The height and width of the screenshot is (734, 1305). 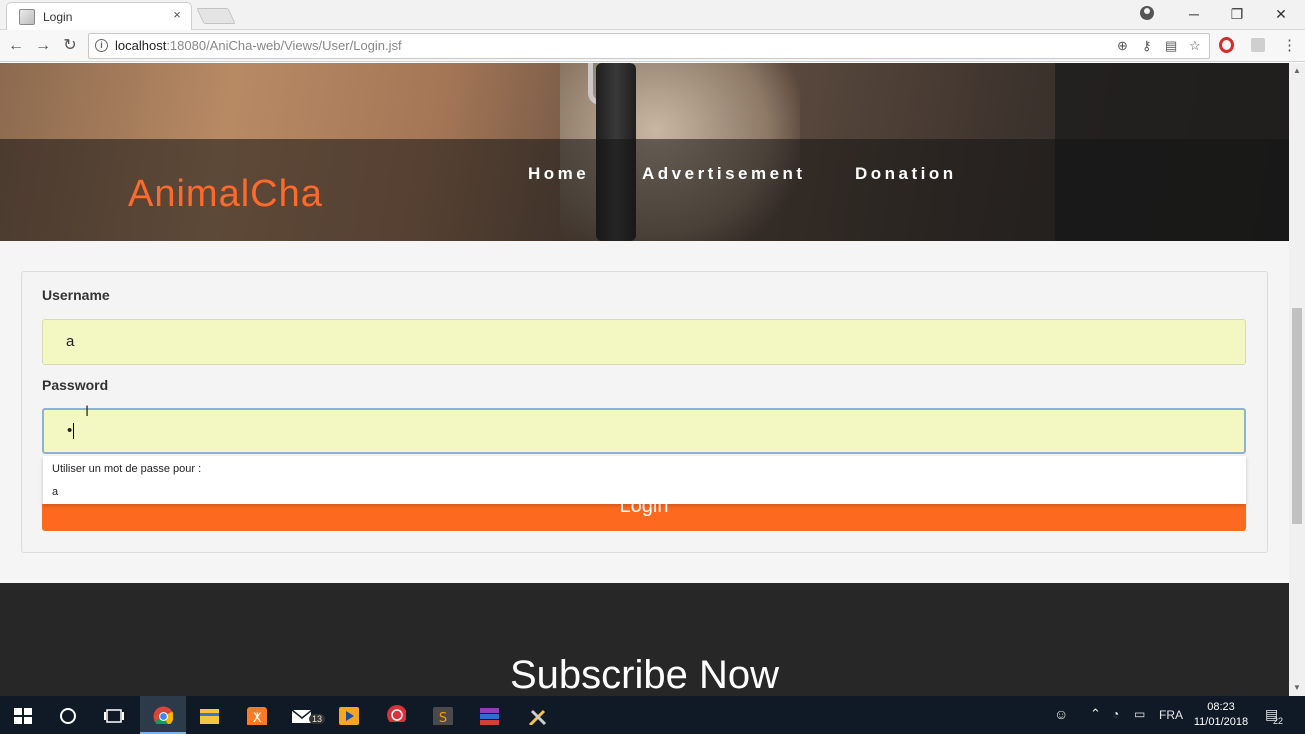 I want to click on nav-donation: Donation, so click(x=906, y=174).